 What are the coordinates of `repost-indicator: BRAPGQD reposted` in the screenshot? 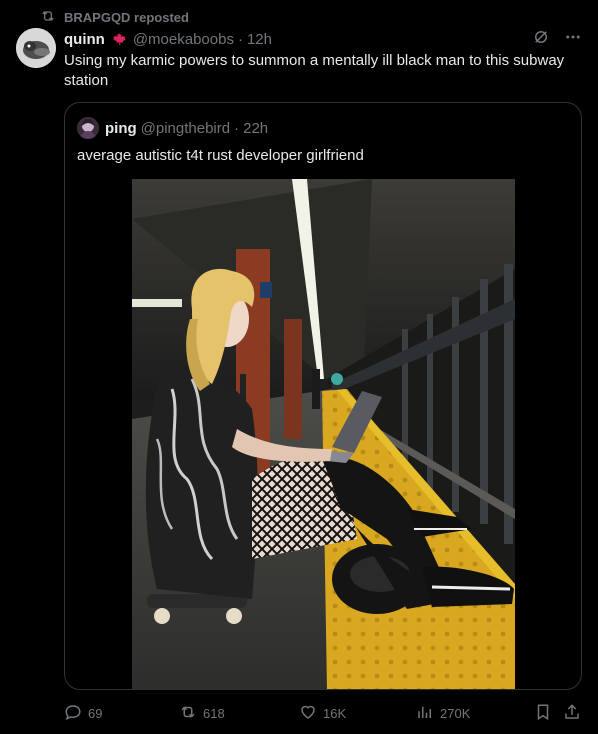 It's located at (114, 17).